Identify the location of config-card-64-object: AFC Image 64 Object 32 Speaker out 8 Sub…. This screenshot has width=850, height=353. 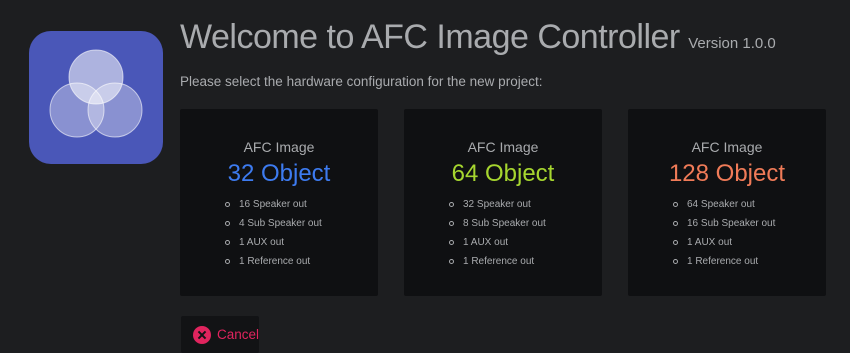
(503, 202).